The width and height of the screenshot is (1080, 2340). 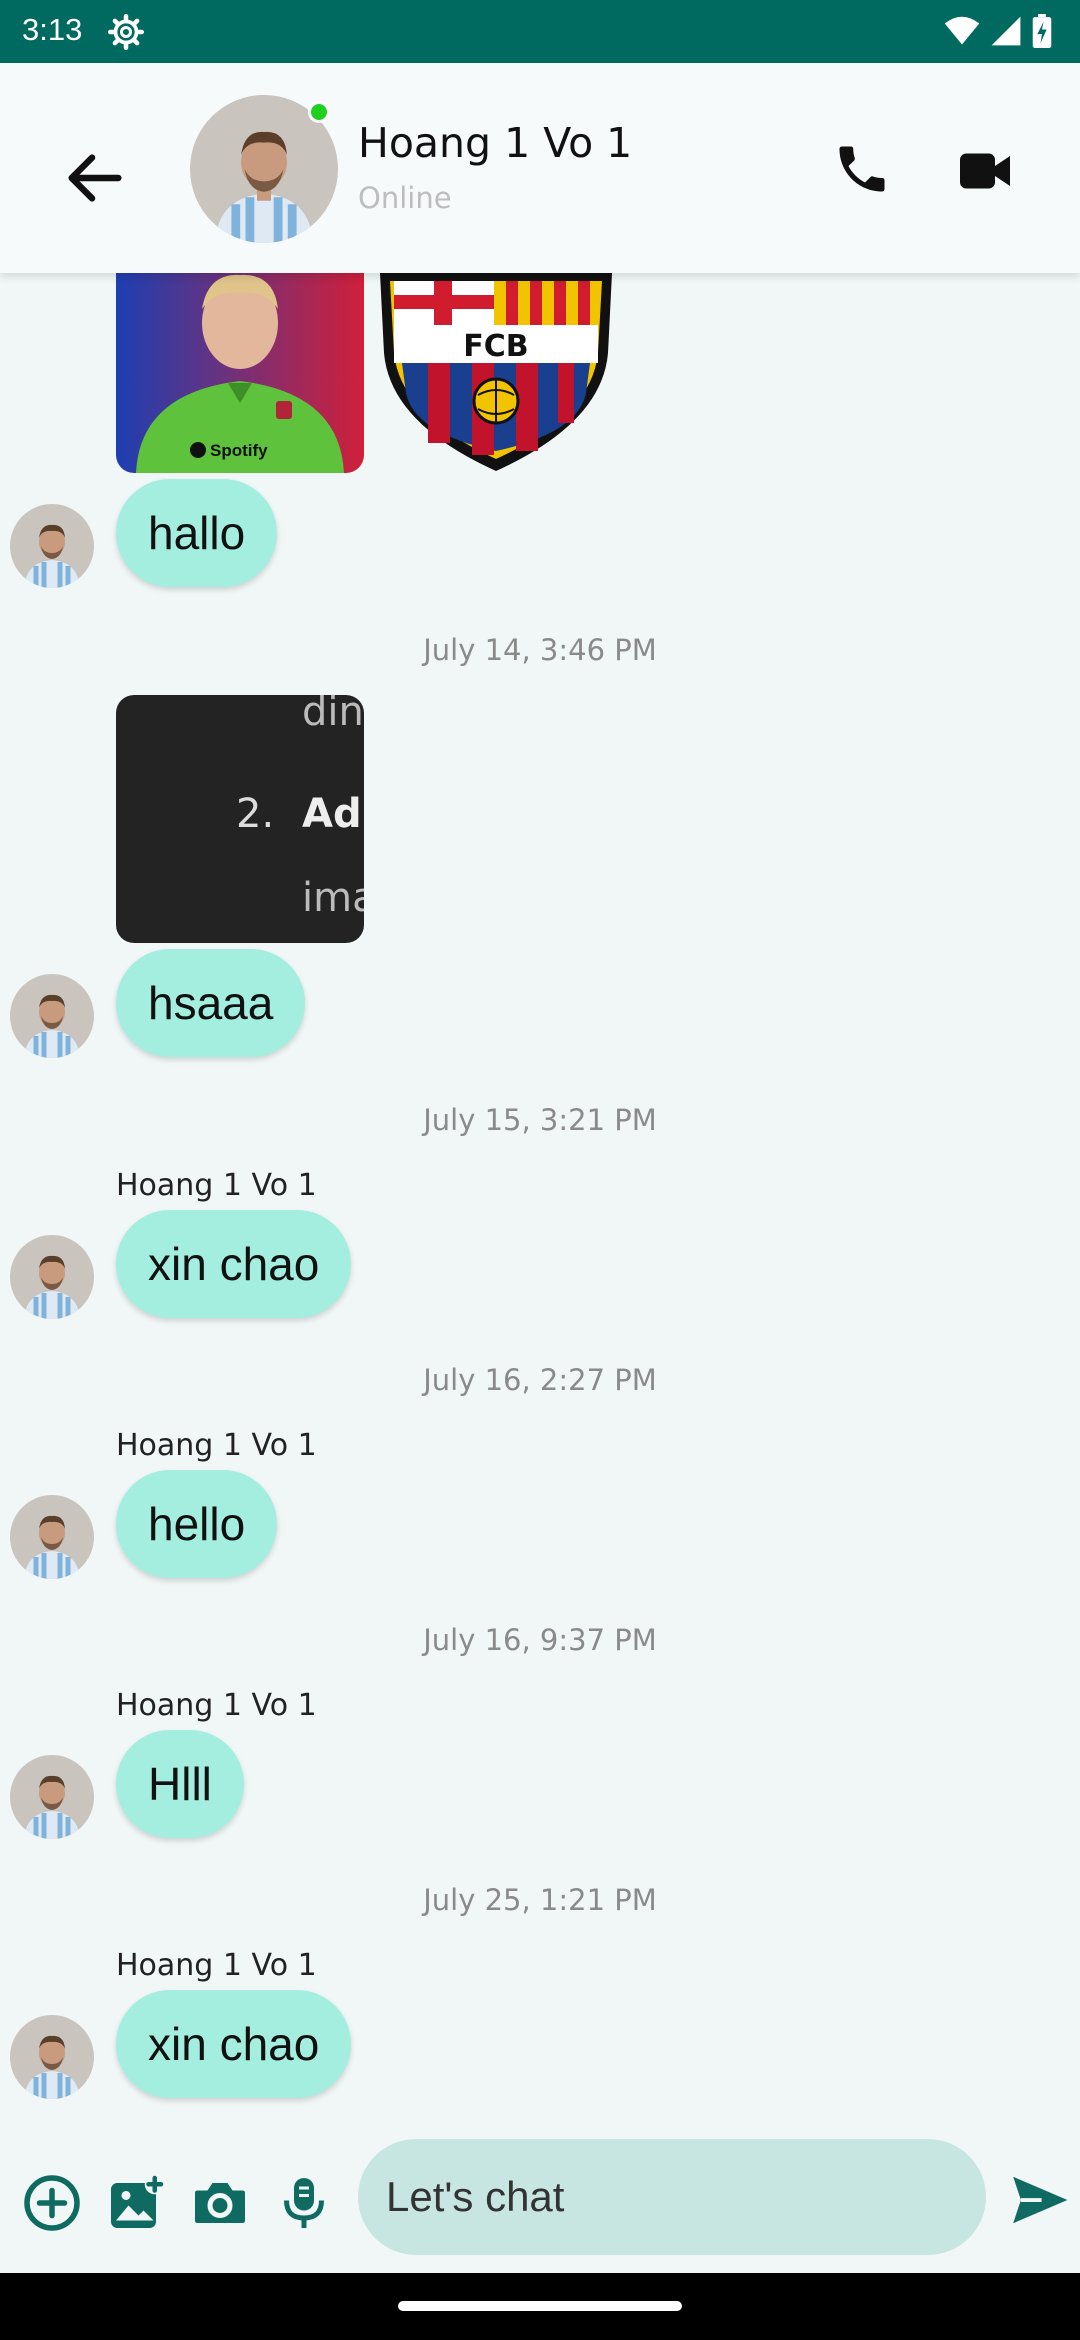 I want to click on fcb-crest-text: FCB, so click(x=495, y=346).